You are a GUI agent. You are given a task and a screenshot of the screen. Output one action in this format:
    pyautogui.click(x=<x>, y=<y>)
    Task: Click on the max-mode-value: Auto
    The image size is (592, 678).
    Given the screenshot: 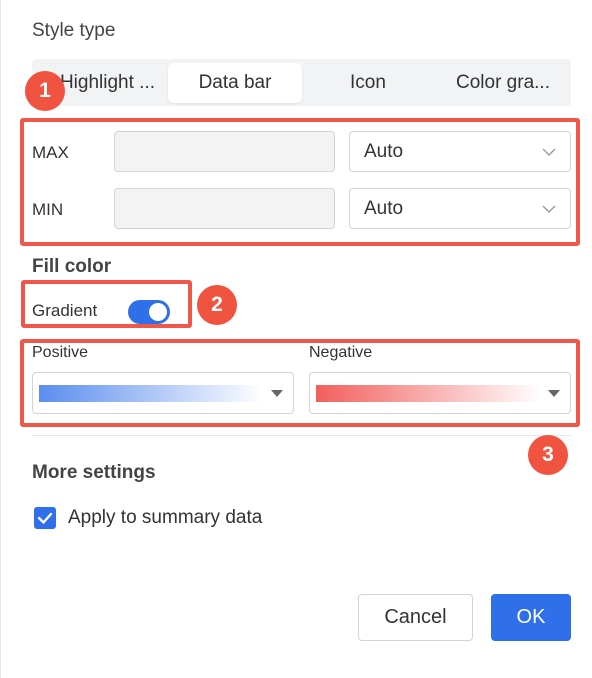 What is the action you would take?
    pyautogui.click(x=384, y=151)
    